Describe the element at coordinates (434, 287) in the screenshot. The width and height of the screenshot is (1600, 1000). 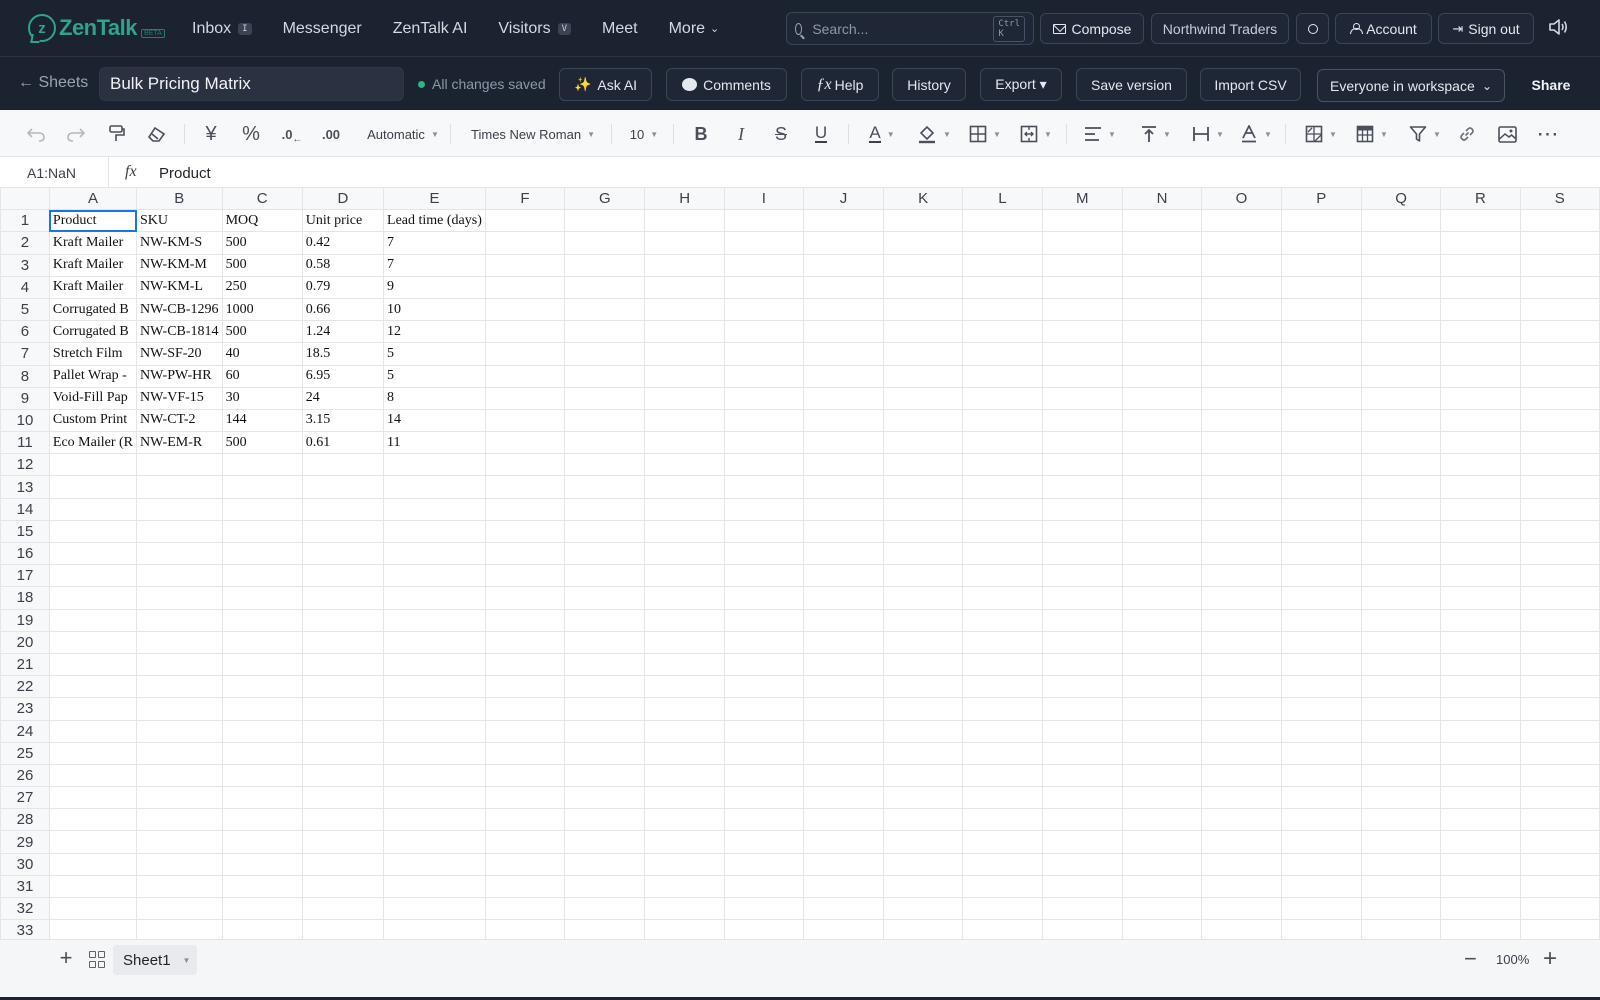
I see `cell-e4: 9` at that location.